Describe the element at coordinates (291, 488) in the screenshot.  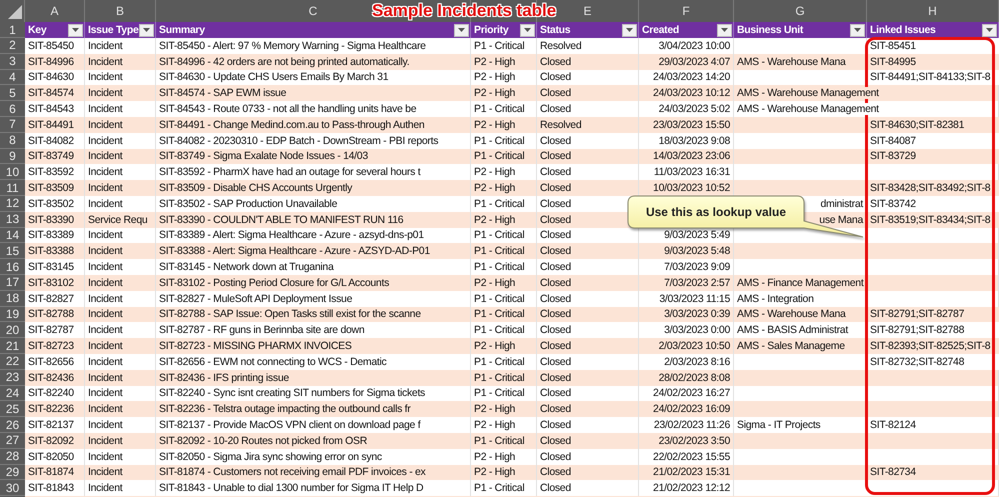
I see `table-cell: SIT-81843 - Unable to dial 1300 number for Sigma IT Help D` at that location.